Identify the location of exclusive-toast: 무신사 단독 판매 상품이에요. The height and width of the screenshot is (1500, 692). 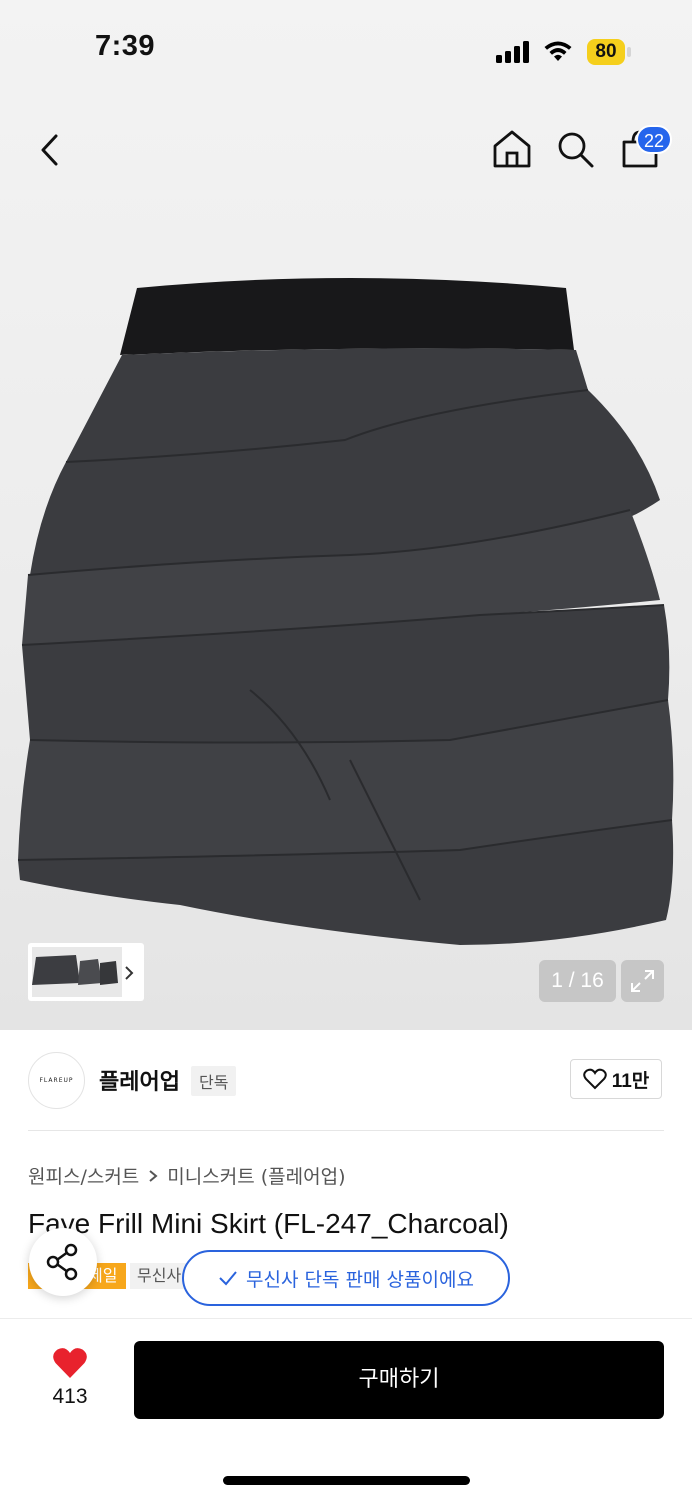
(346, 1278).